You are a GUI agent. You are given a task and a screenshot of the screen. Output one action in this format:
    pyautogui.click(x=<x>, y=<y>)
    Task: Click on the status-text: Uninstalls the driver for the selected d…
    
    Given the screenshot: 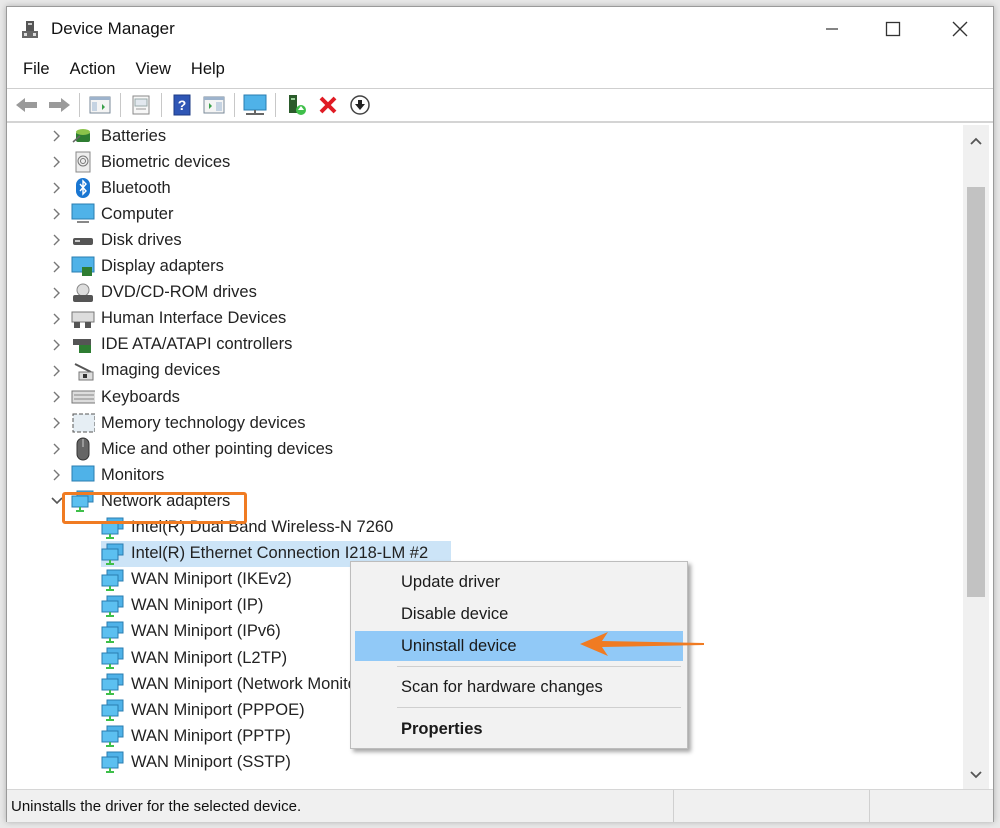 What is the action you would take?
    pyautogui.click(x=156, y=806)
    